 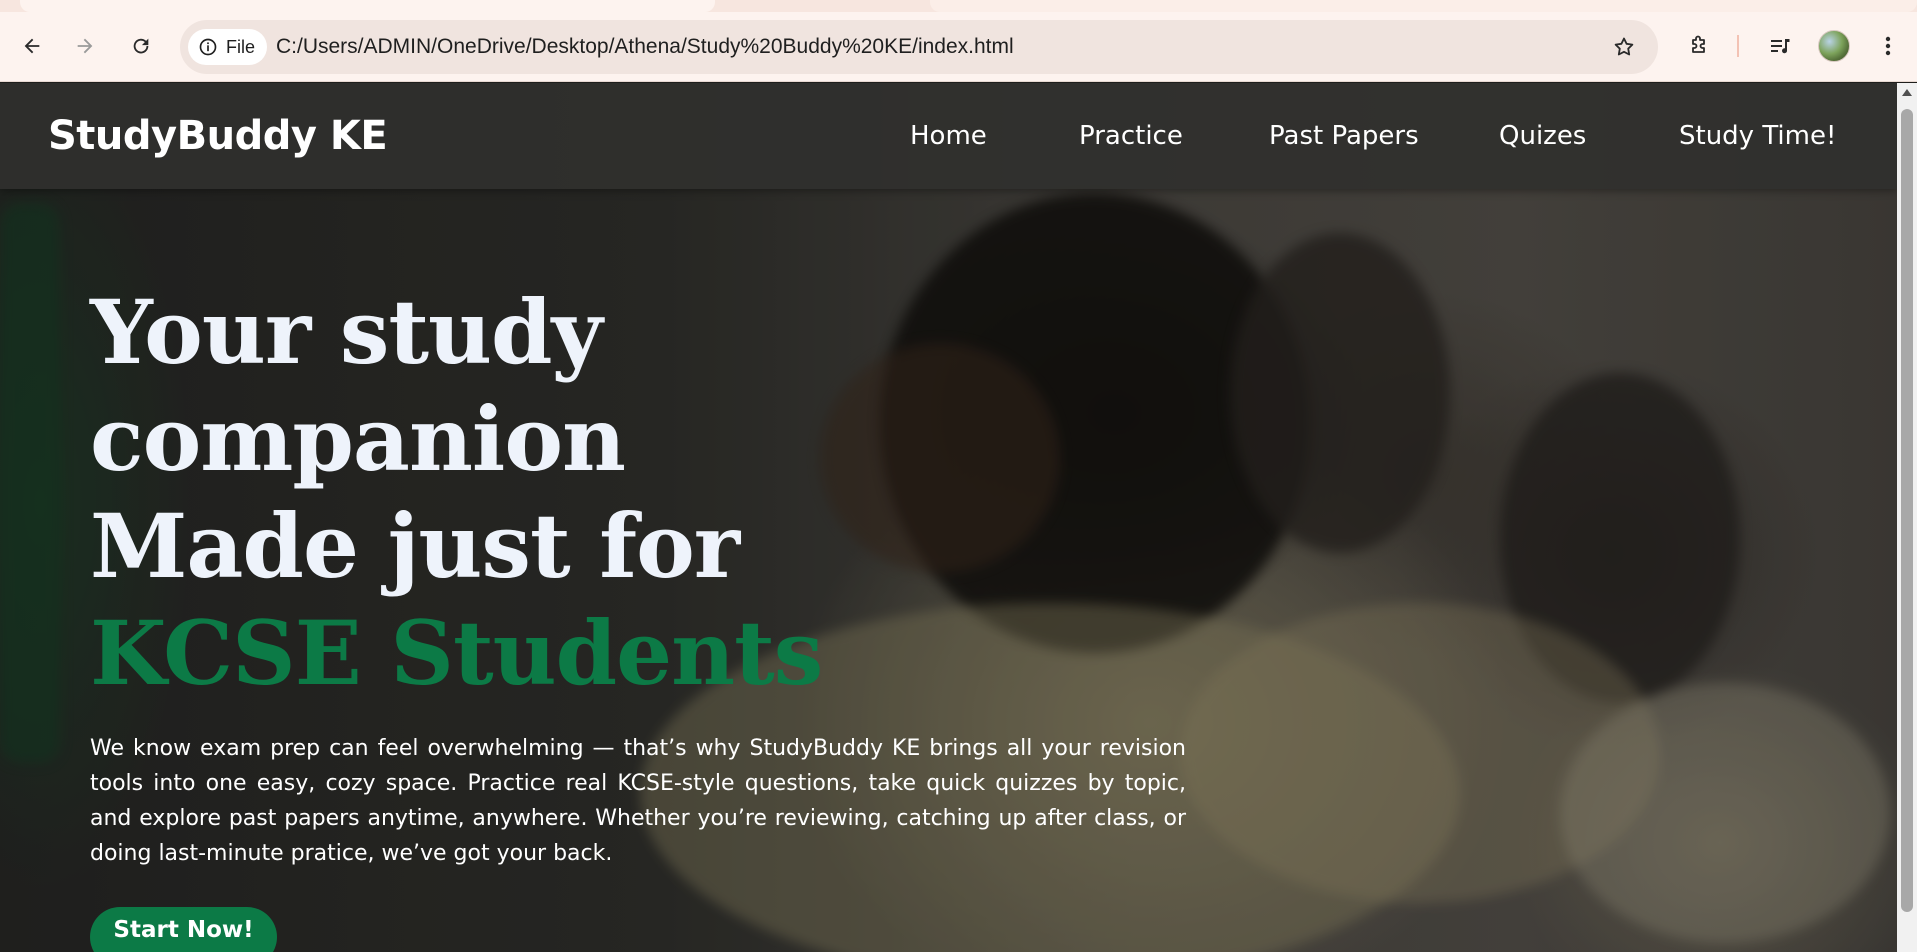 What do you see at coordinates (1757, 136) in the screenshot?
I see `nav-study-time: Study Time!` at bounding box center [1757, 136].